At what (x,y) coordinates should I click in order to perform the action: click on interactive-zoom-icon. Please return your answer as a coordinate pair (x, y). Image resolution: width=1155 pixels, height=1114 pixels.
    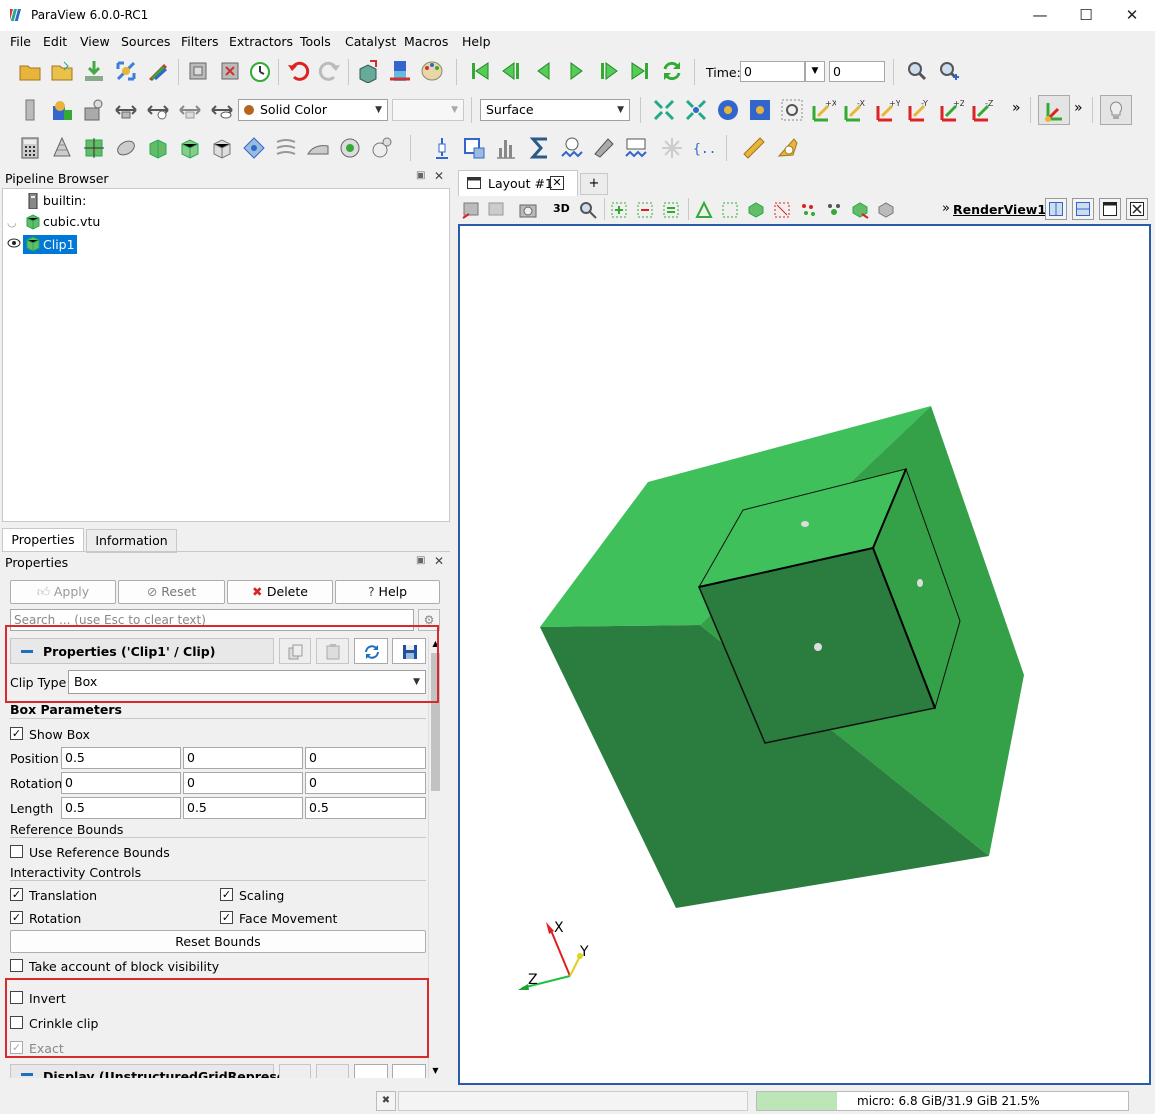
    Looking at the image, I should click on (588, 210).